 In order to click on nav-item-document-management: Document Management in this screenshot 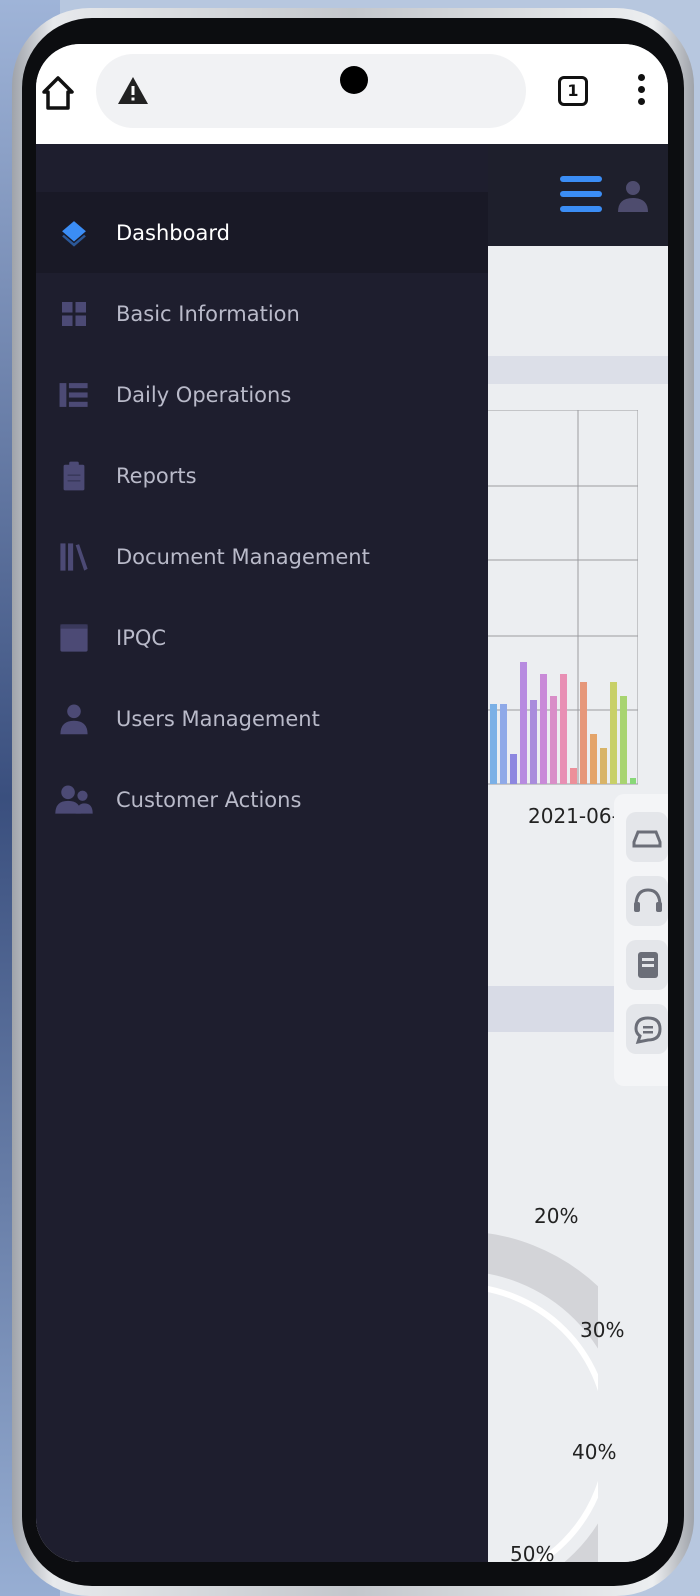, I will do `click(262, 556)`.